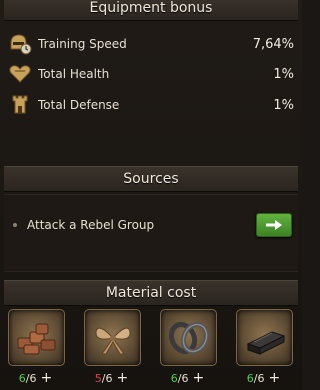  What do you see at coordinates (20, 105) in the screenshot?
I see `defense-tower-icon` at bounding box center [20, 105].